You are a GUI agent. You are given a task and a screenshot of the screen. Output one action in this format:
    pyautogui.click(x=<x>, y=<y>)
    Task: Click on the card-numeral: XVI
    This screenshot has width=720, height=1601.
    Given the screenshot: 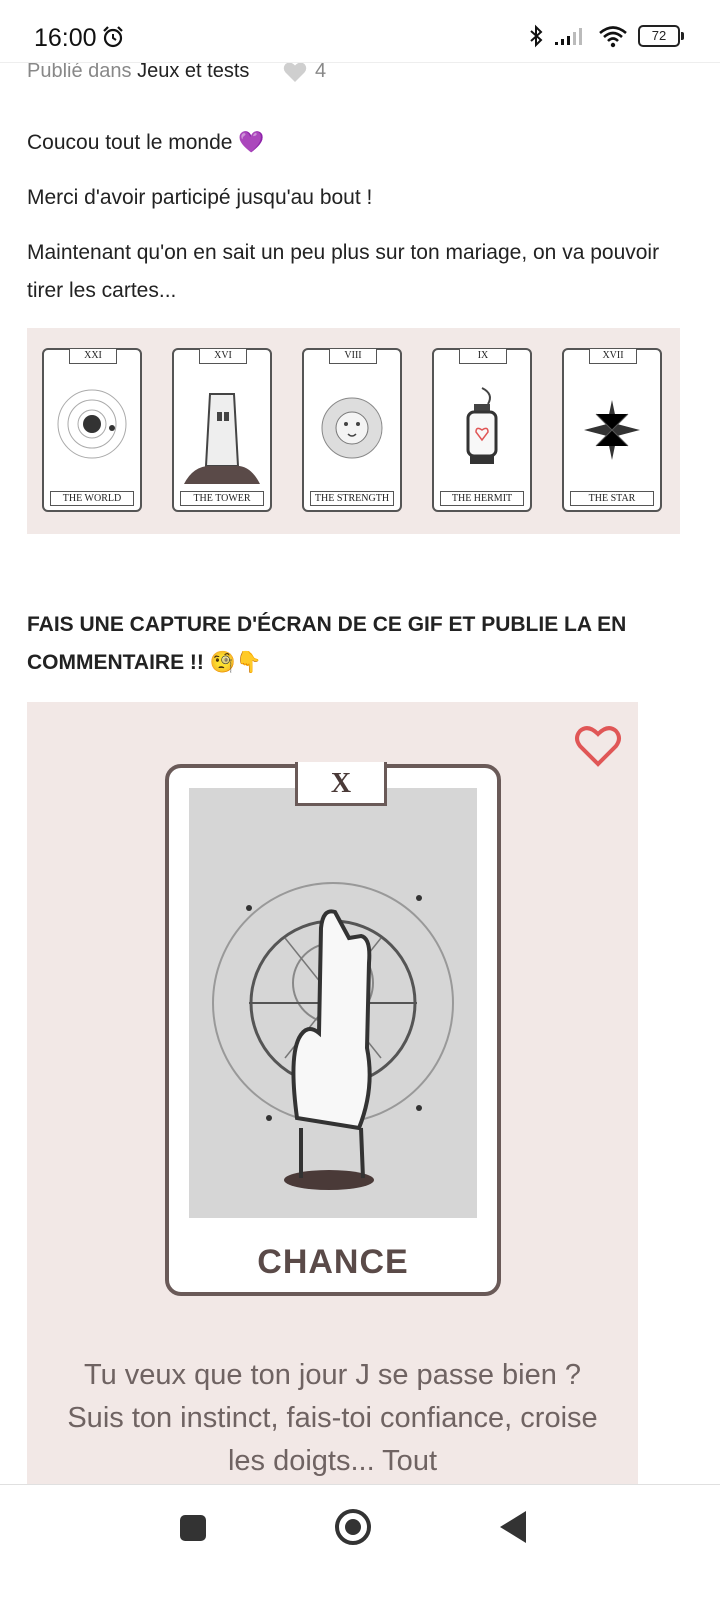 What is the action you would take?
    pyautogui.click(x=223, y=356)
    